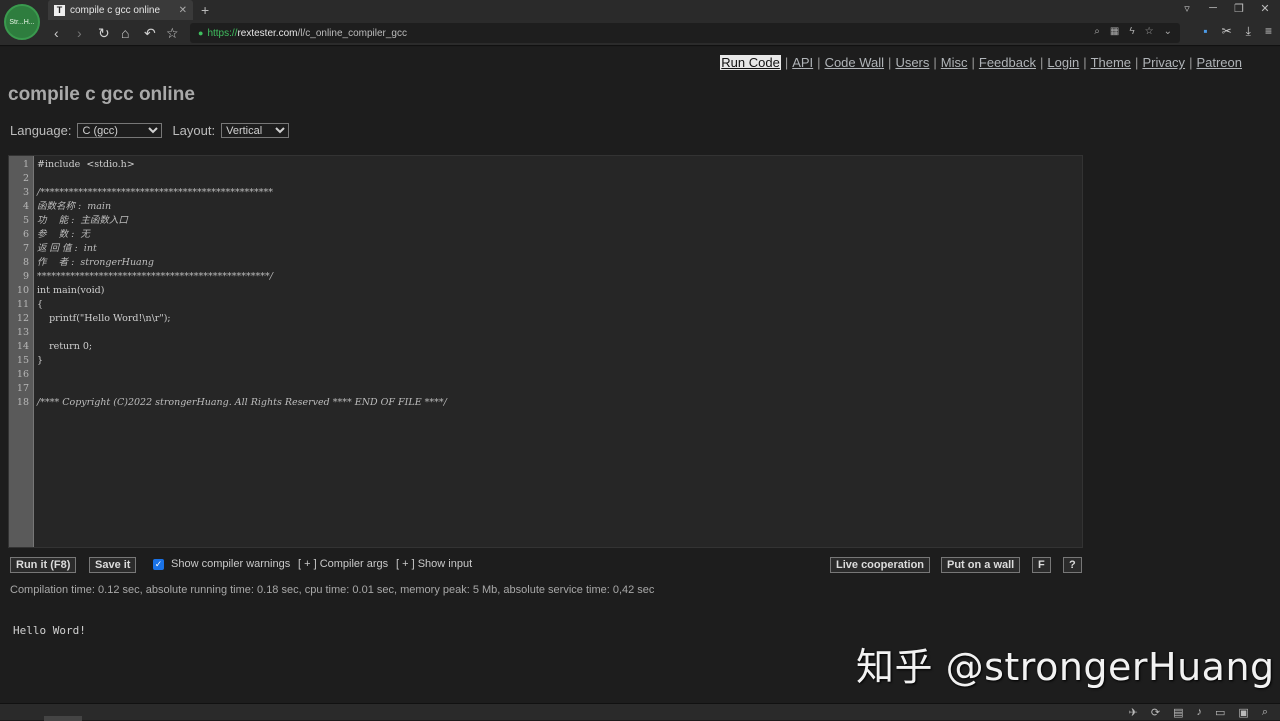  Describe the element at coordinates (545, 333) in the screenshot. I see `code-line: 13` at that location.